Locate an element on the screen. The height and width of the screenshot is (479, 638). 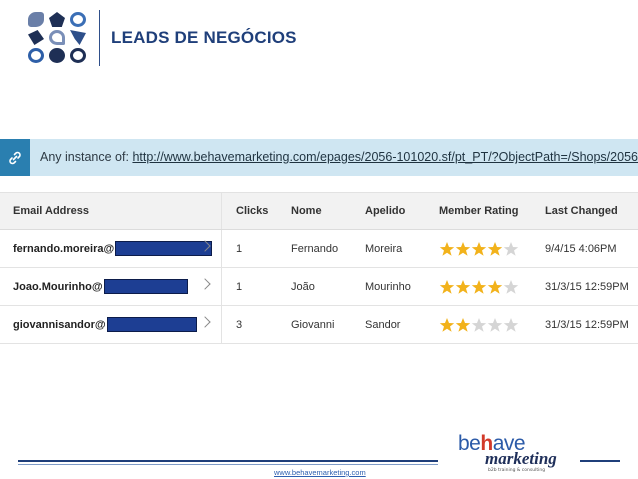
column-header-clicks: Clicks is located at coordinates (256, 211).